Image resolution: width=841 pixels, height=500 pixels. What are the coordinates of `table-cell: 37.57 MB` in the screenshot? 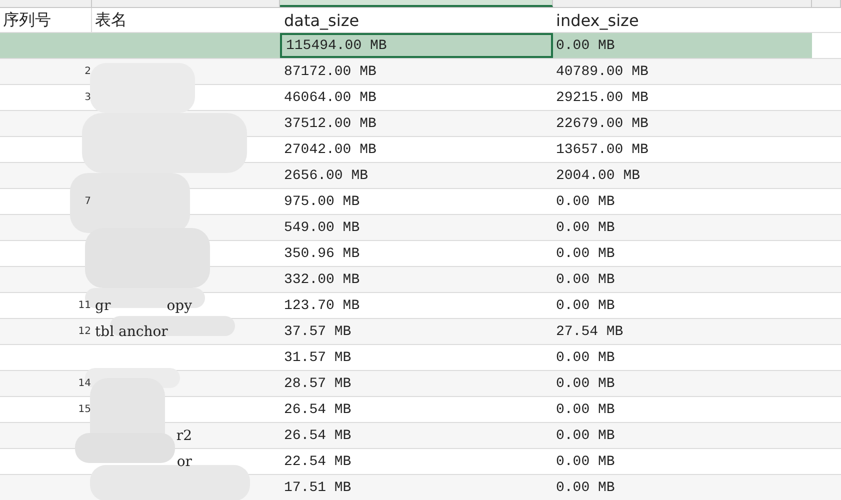 It's located at (318, 332).